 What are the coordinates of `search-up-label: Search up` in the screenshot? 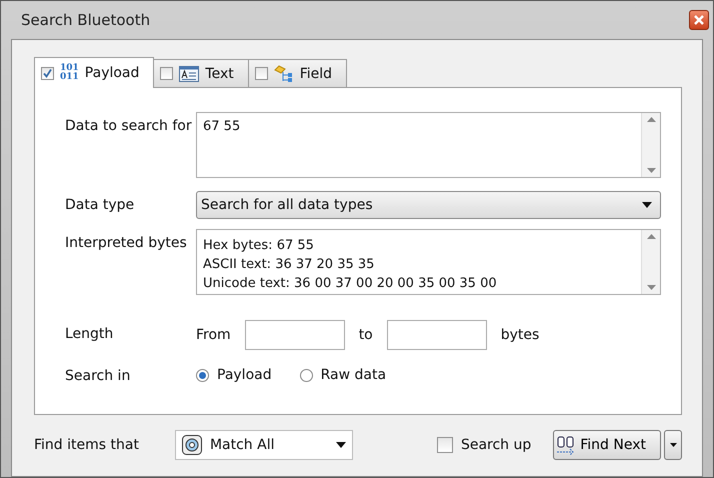 It's located at (496, 445).